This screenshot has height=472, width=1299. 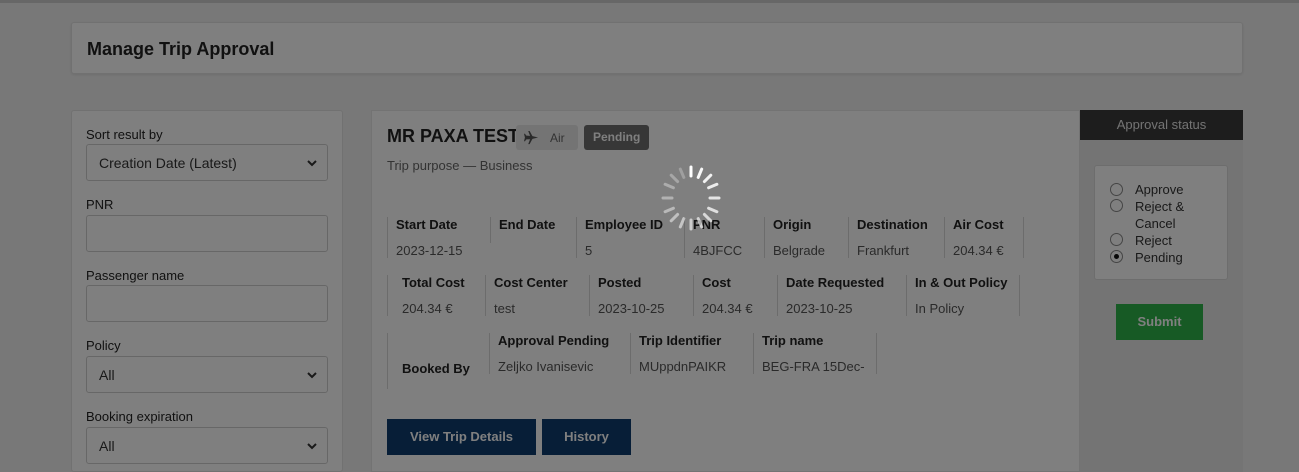 I want to click on loading-spinner-icon, so click(x=691, y=198).